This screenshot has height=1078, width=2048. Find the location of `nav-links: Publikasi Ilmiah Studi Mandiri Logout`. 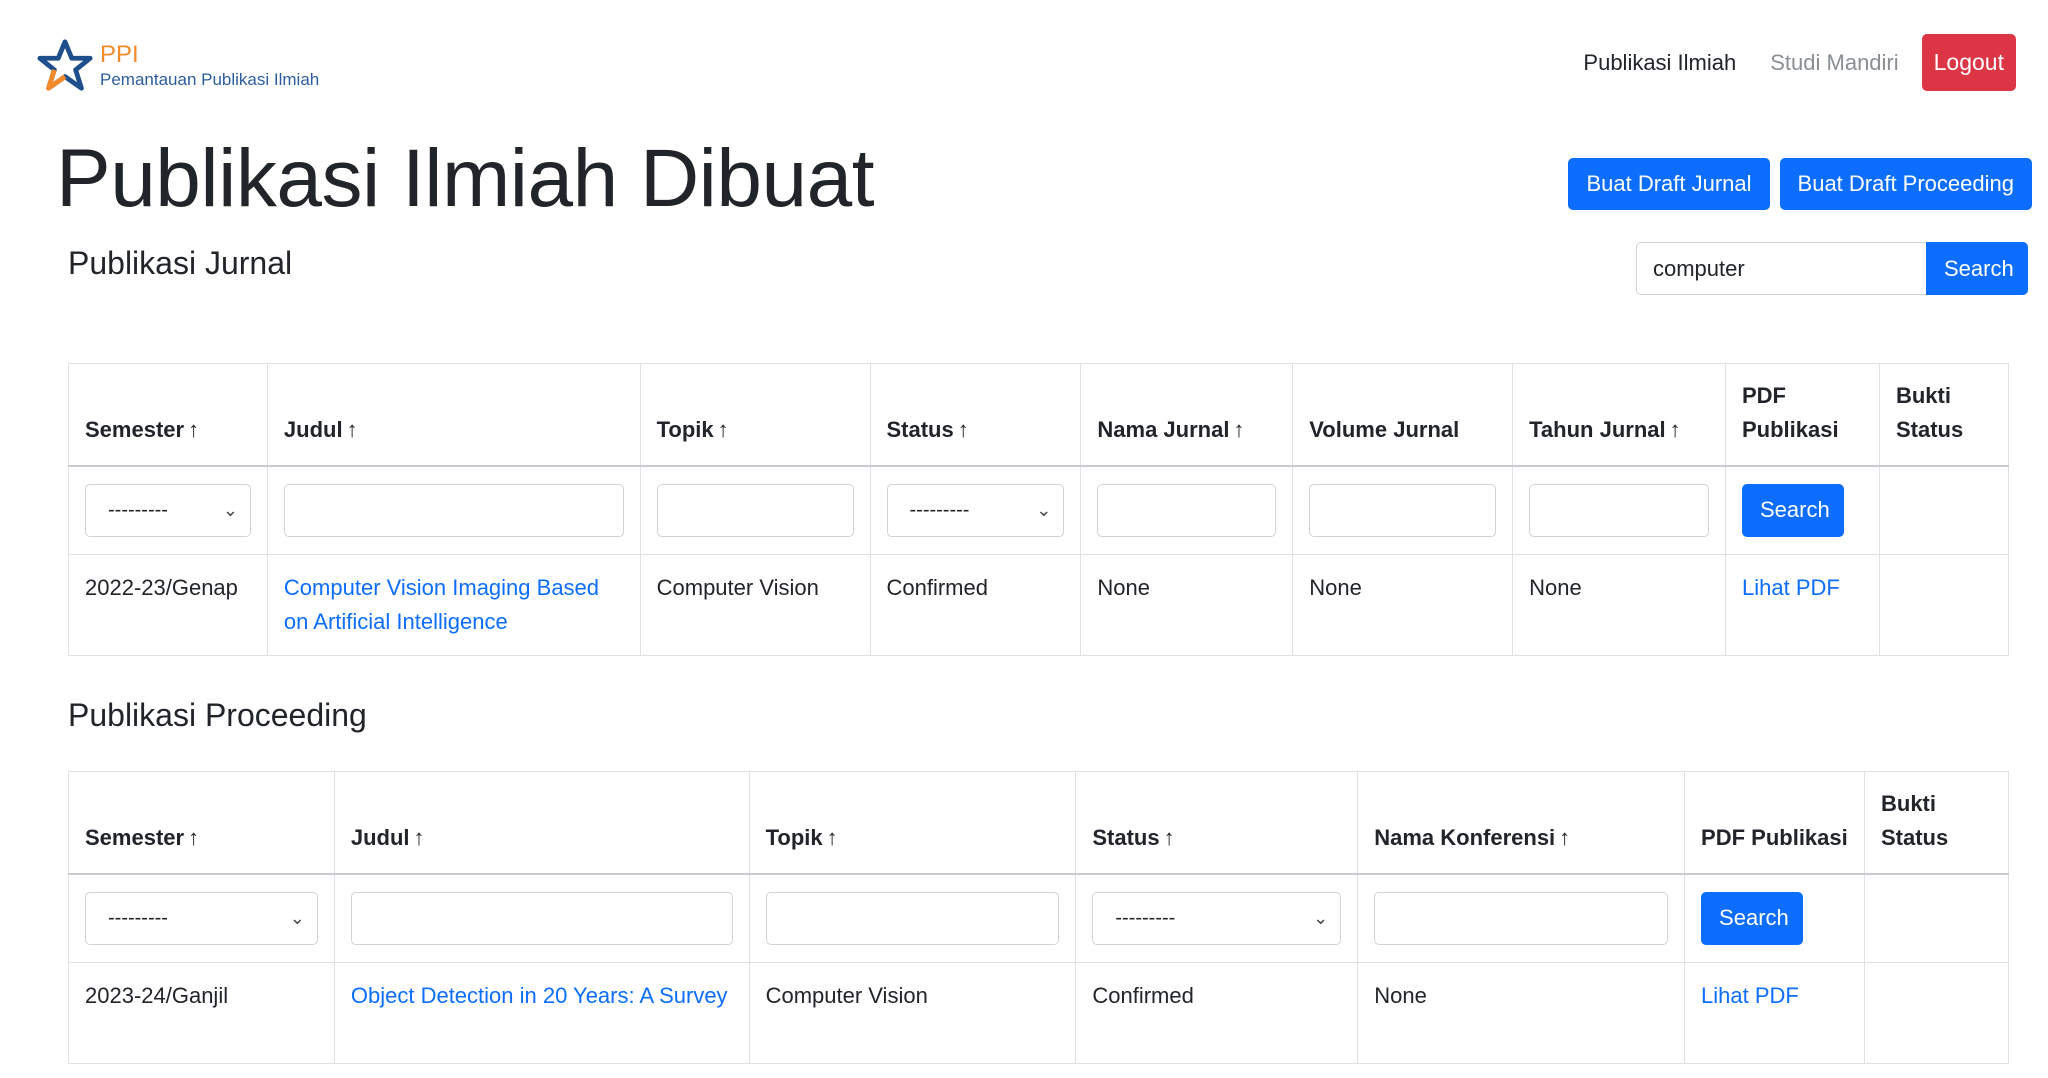

nav-links: Publikasi Ilmiah Studi Mandiri Logout is located at coordinates (1791, 62).